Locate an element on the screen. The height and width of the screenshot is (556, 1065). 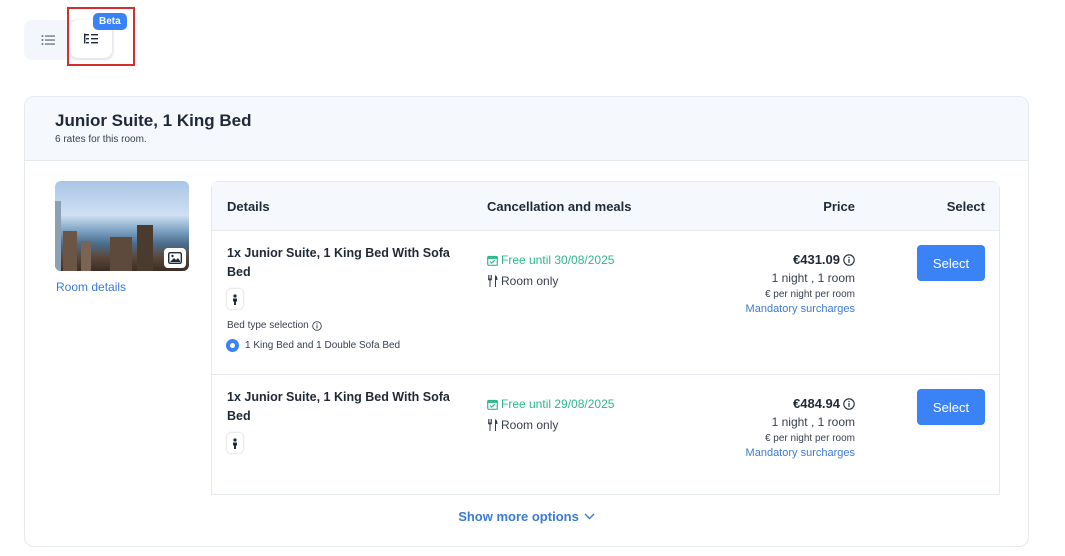
bed-option-radio is located at coordinates (232, 345).